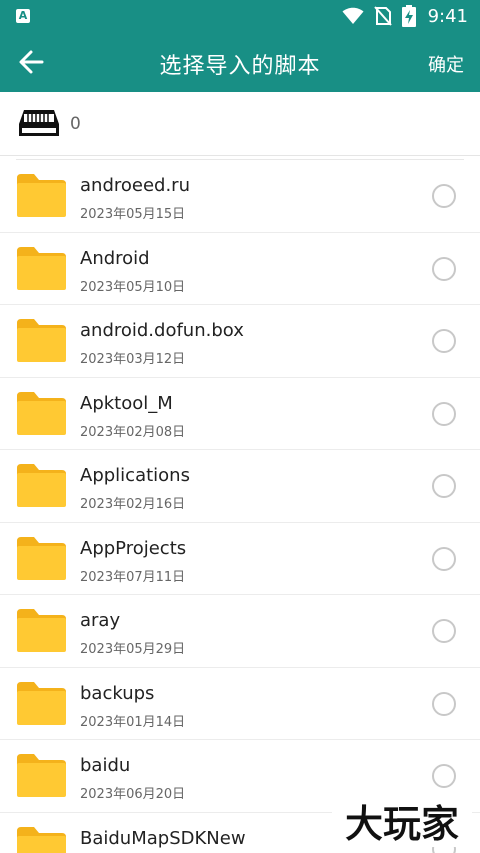  I want to click on file-date: 2023年06月20日, so click(133, 794).